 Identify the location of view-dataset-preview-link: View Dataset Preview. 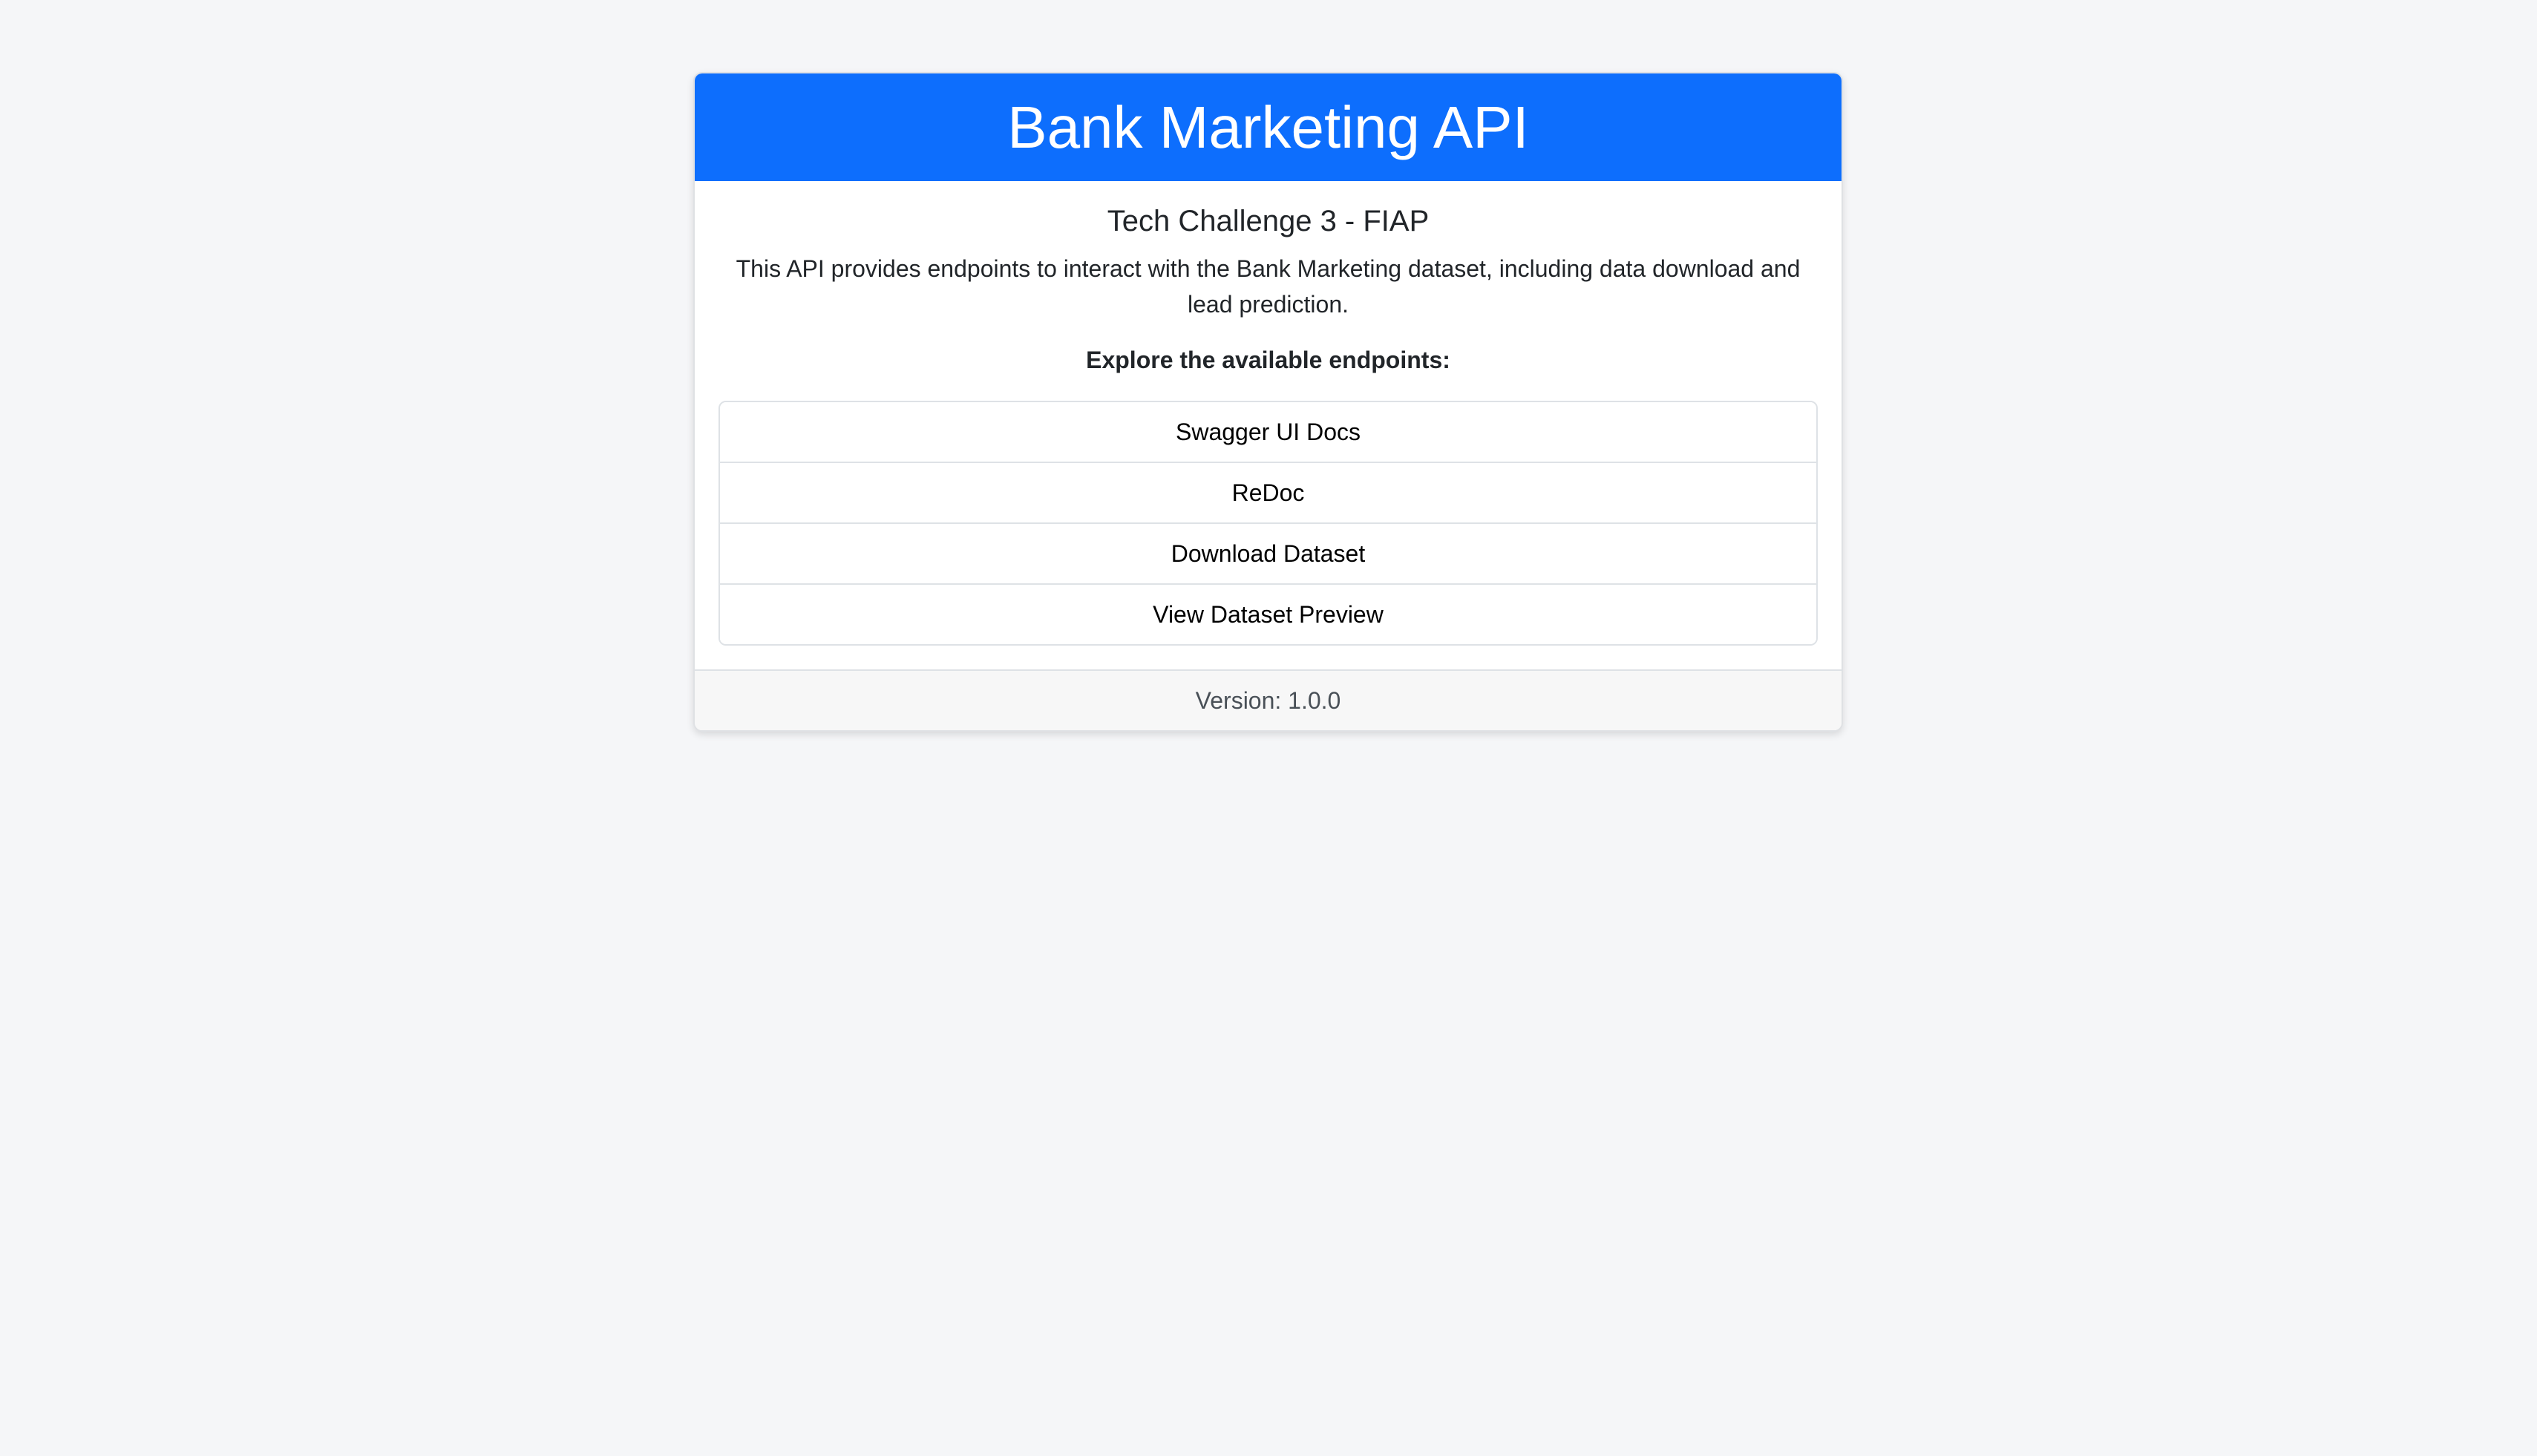
(1268, 615).